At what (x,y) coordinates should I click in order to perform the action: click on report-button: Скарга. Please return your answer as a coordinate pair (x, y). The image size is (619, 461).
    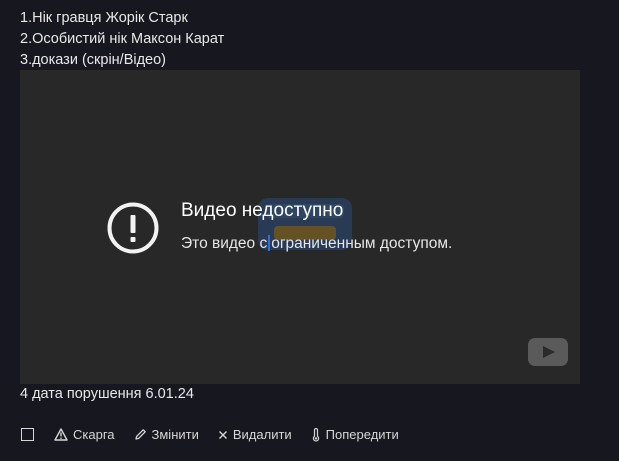
    Looking at the image, I should click on (84, 434).